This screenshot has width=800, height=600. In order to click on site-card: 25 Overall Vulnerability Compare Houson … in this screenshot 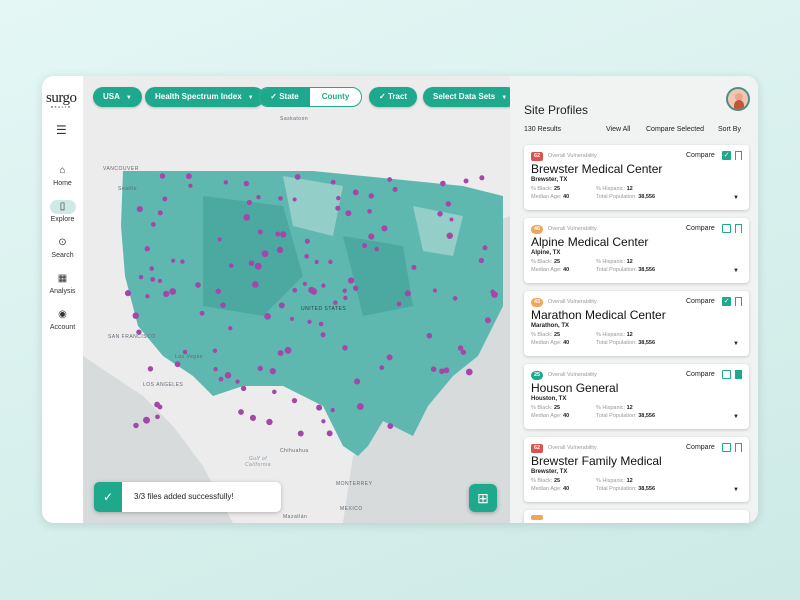, I will do `click(636, 396)`.